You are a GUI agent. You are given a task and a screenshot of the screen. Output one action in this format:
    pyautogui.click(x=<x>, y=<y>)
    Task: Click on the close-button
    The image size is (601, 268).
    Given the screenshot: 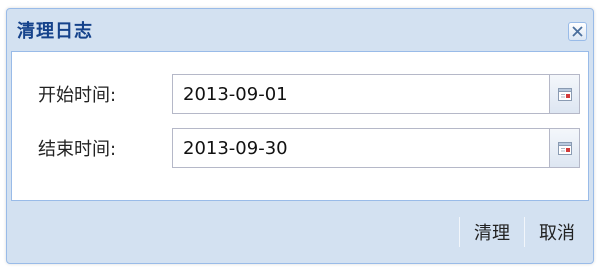 What is the action you would take?
    pyautogui.click(x=577, y=31)
    